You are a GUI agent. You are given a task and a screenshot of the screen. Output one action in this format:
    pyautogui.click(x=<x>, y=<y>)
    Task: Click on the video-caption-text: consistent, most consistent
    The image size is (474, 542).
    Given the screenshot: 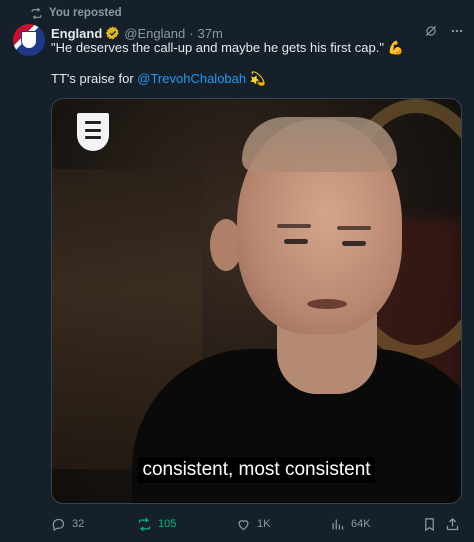 What is the action you would take?
    pyautogui.click(x=256, y=470)
    